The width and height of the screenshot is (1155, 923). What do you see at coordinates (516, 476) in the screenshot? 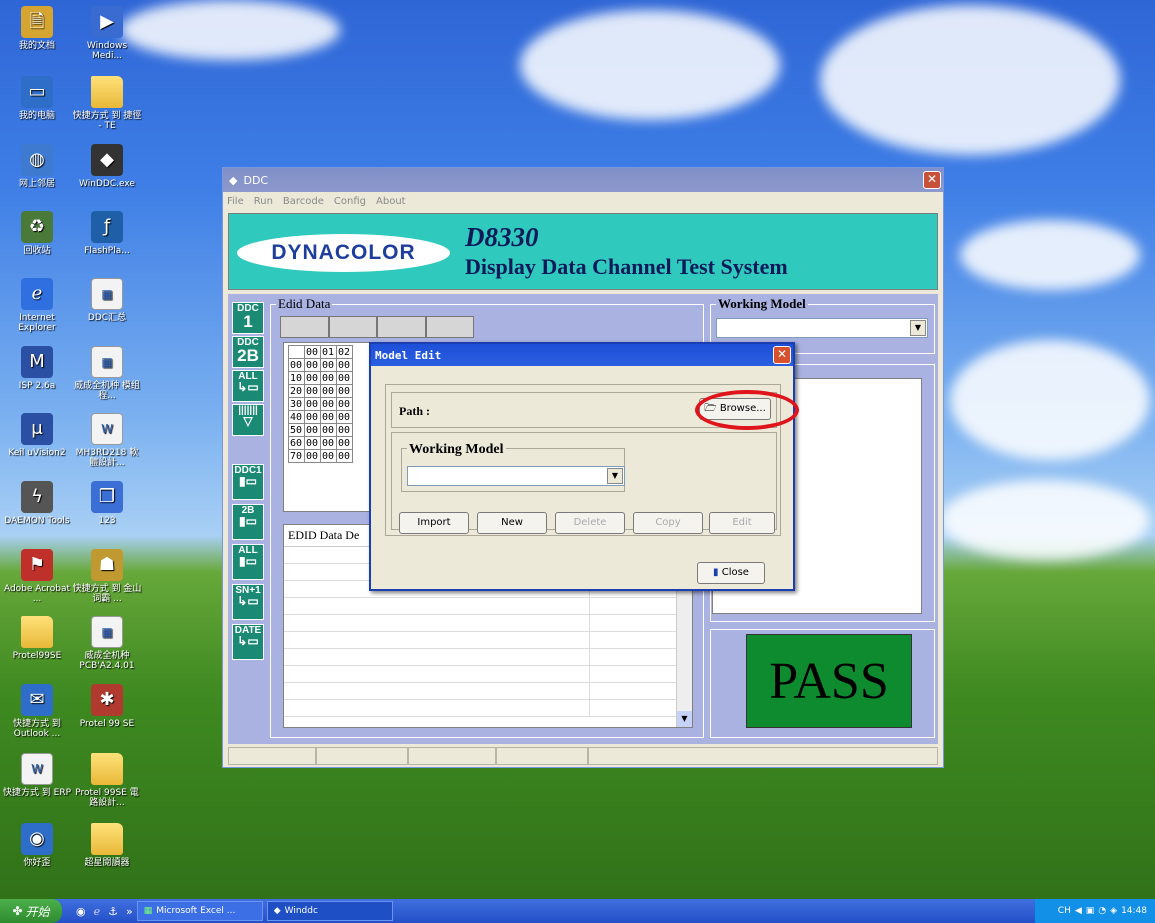
I see `dialog-working-model-select: ▼` at bounding box center [516, 476].